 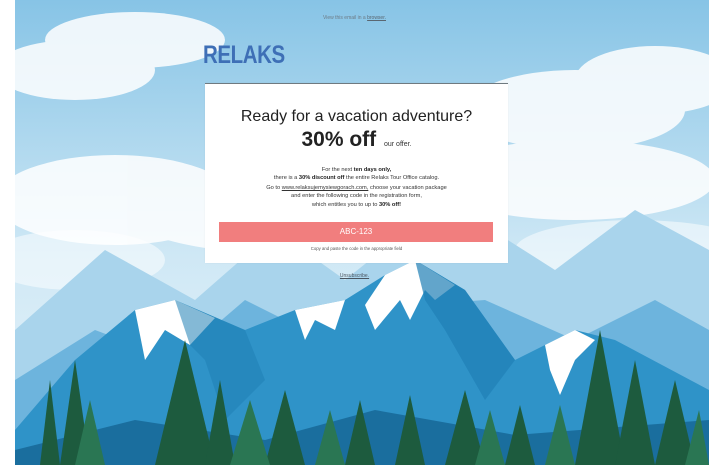 I want to click on relaks-logo: RELAKS, so click(x=244, y=55).